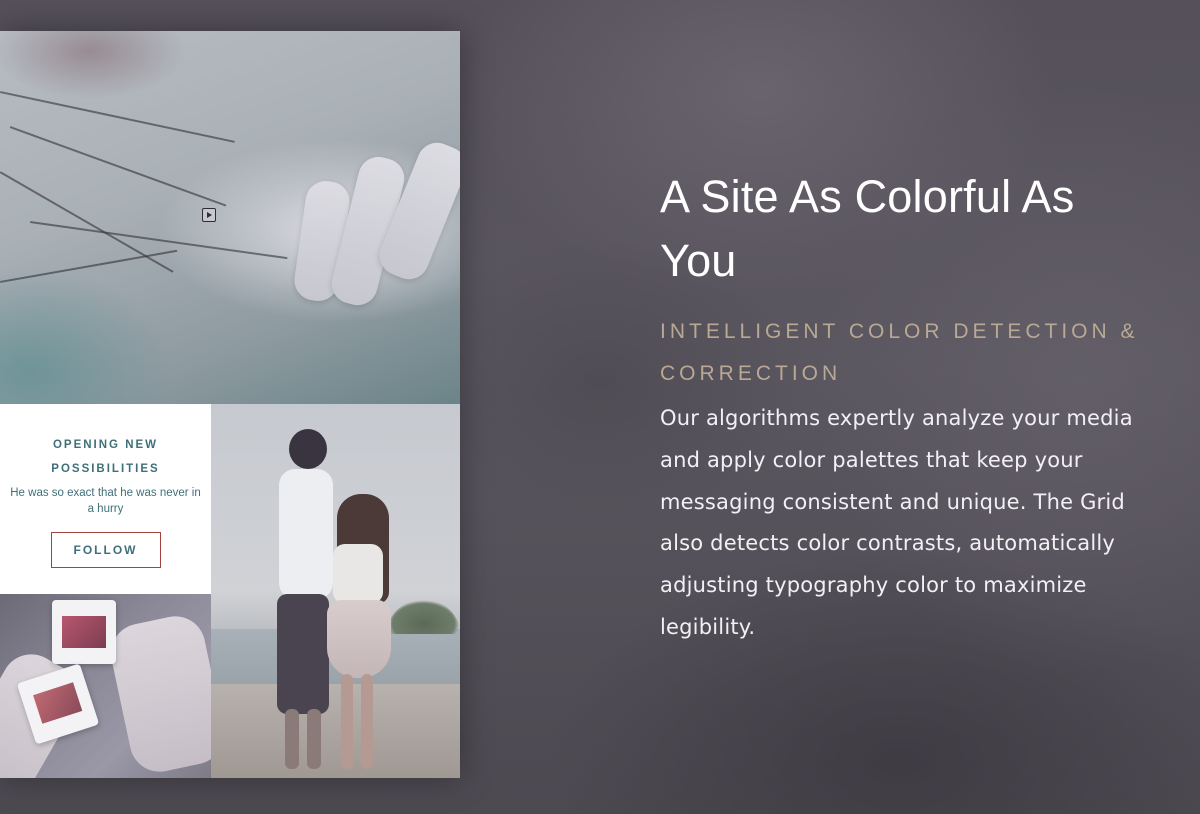 This screenshot has width=1200, height=814. Describe the element at coordinates (303, 654) in the screenshot. I see `man-shorts` at that location.